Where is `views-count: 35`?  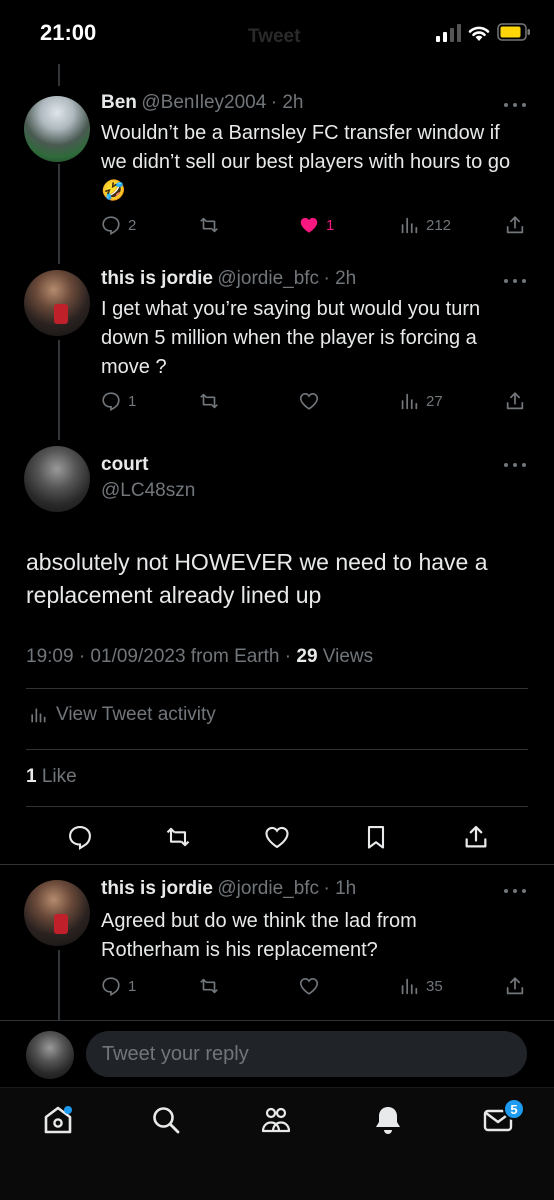 views-count: 35 is located at coordinates (434, 986).